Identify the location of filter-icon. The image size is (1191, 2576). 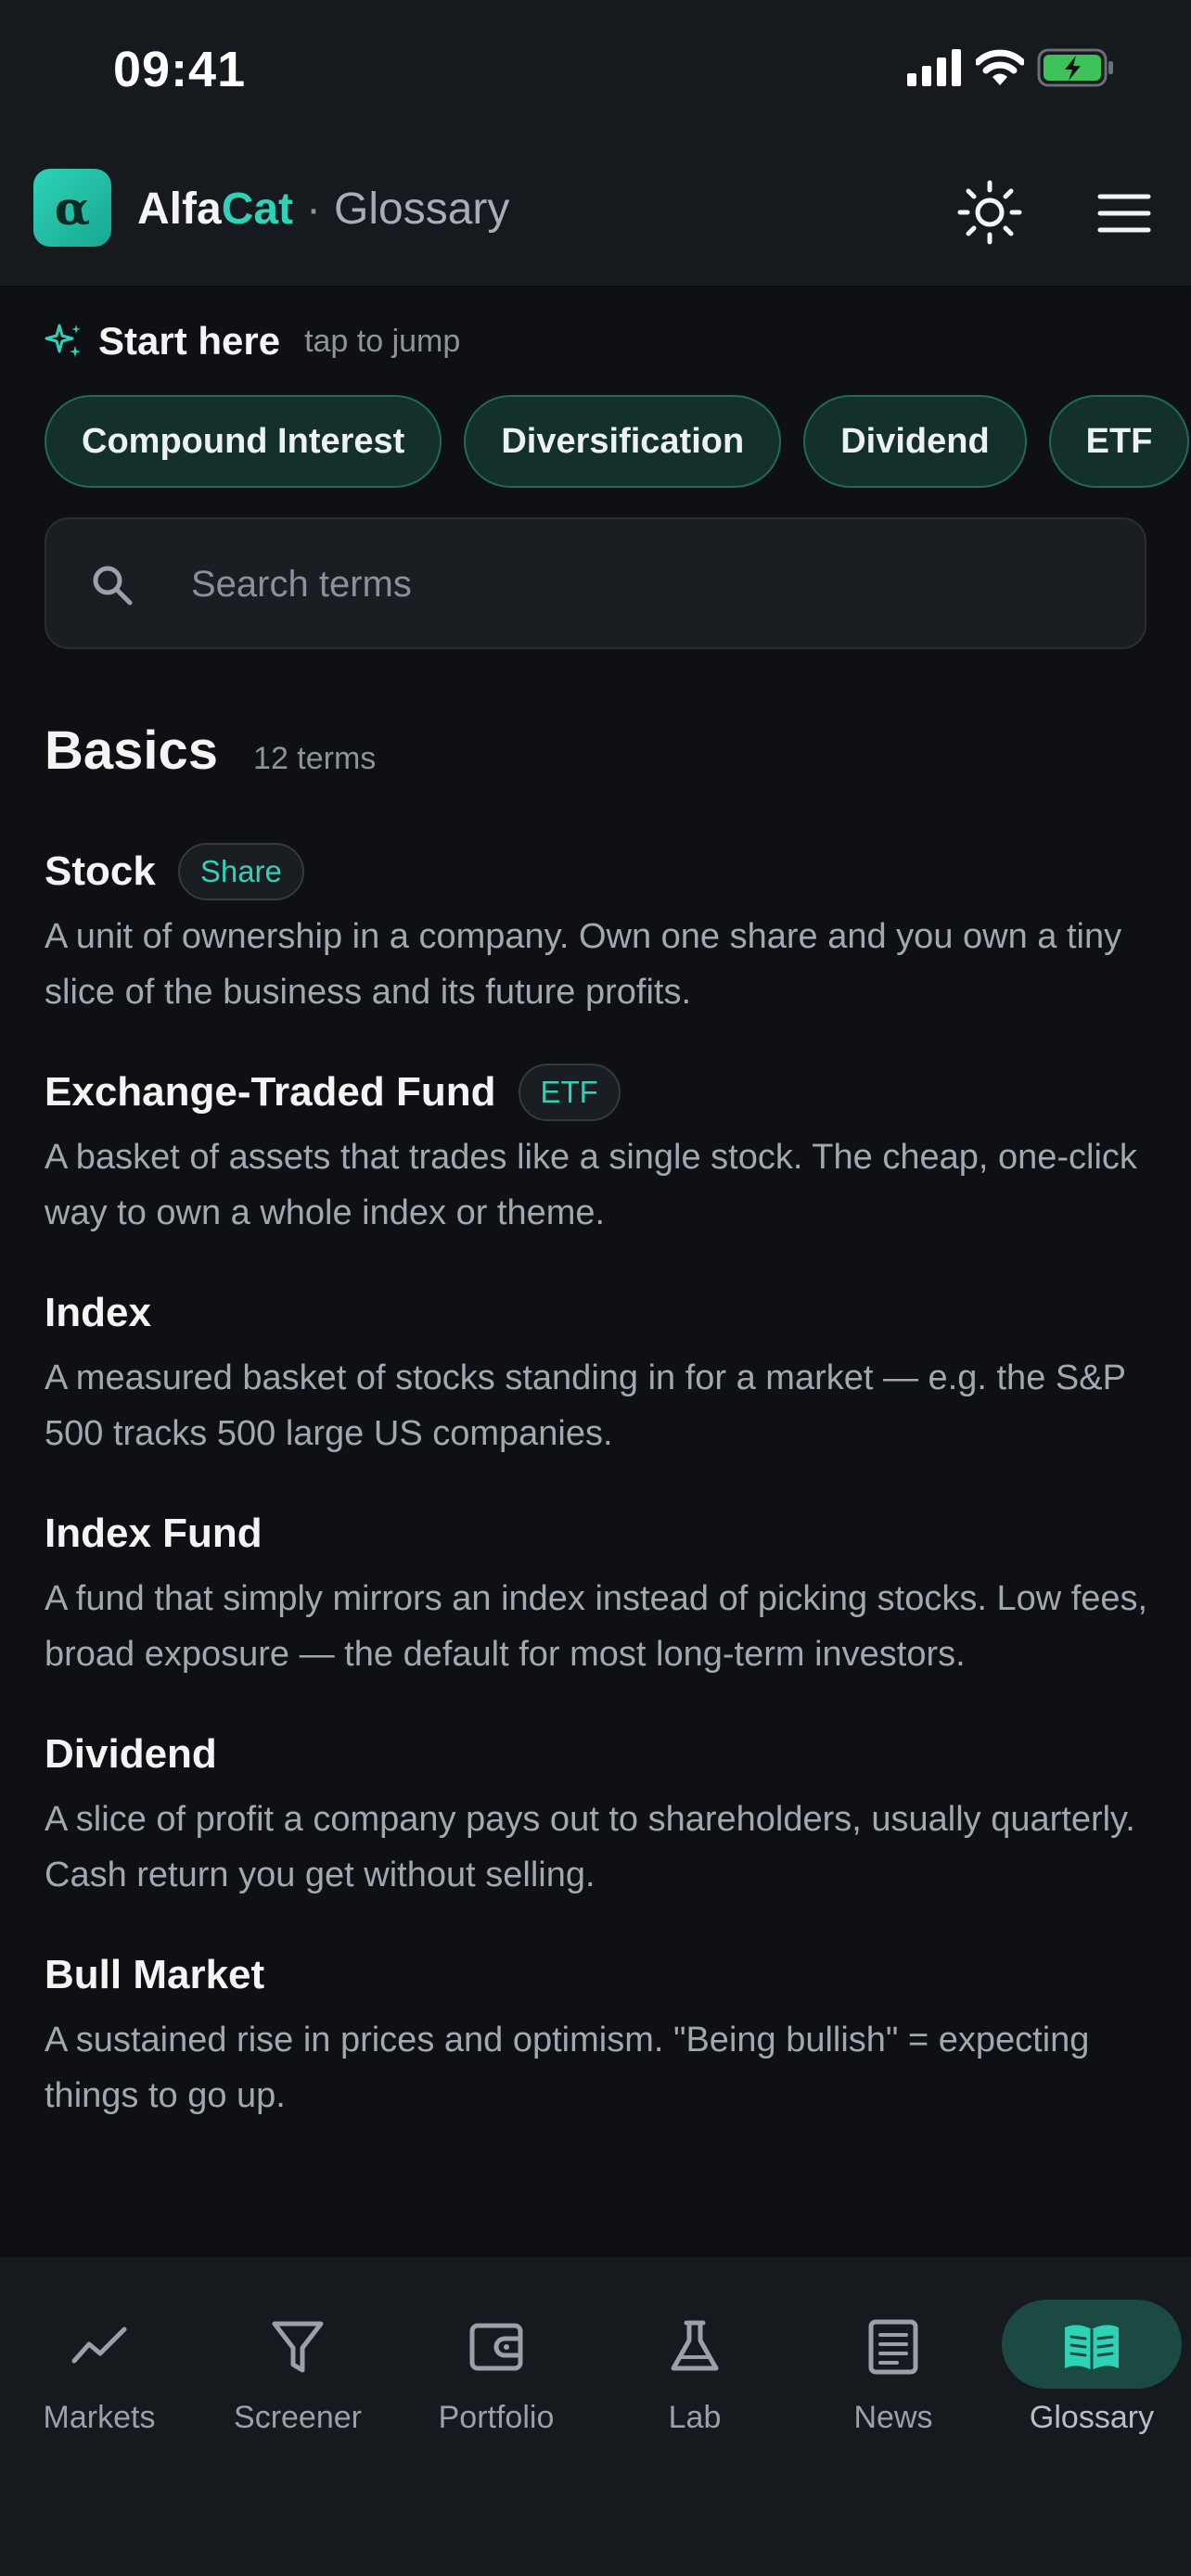
(298, 2347).